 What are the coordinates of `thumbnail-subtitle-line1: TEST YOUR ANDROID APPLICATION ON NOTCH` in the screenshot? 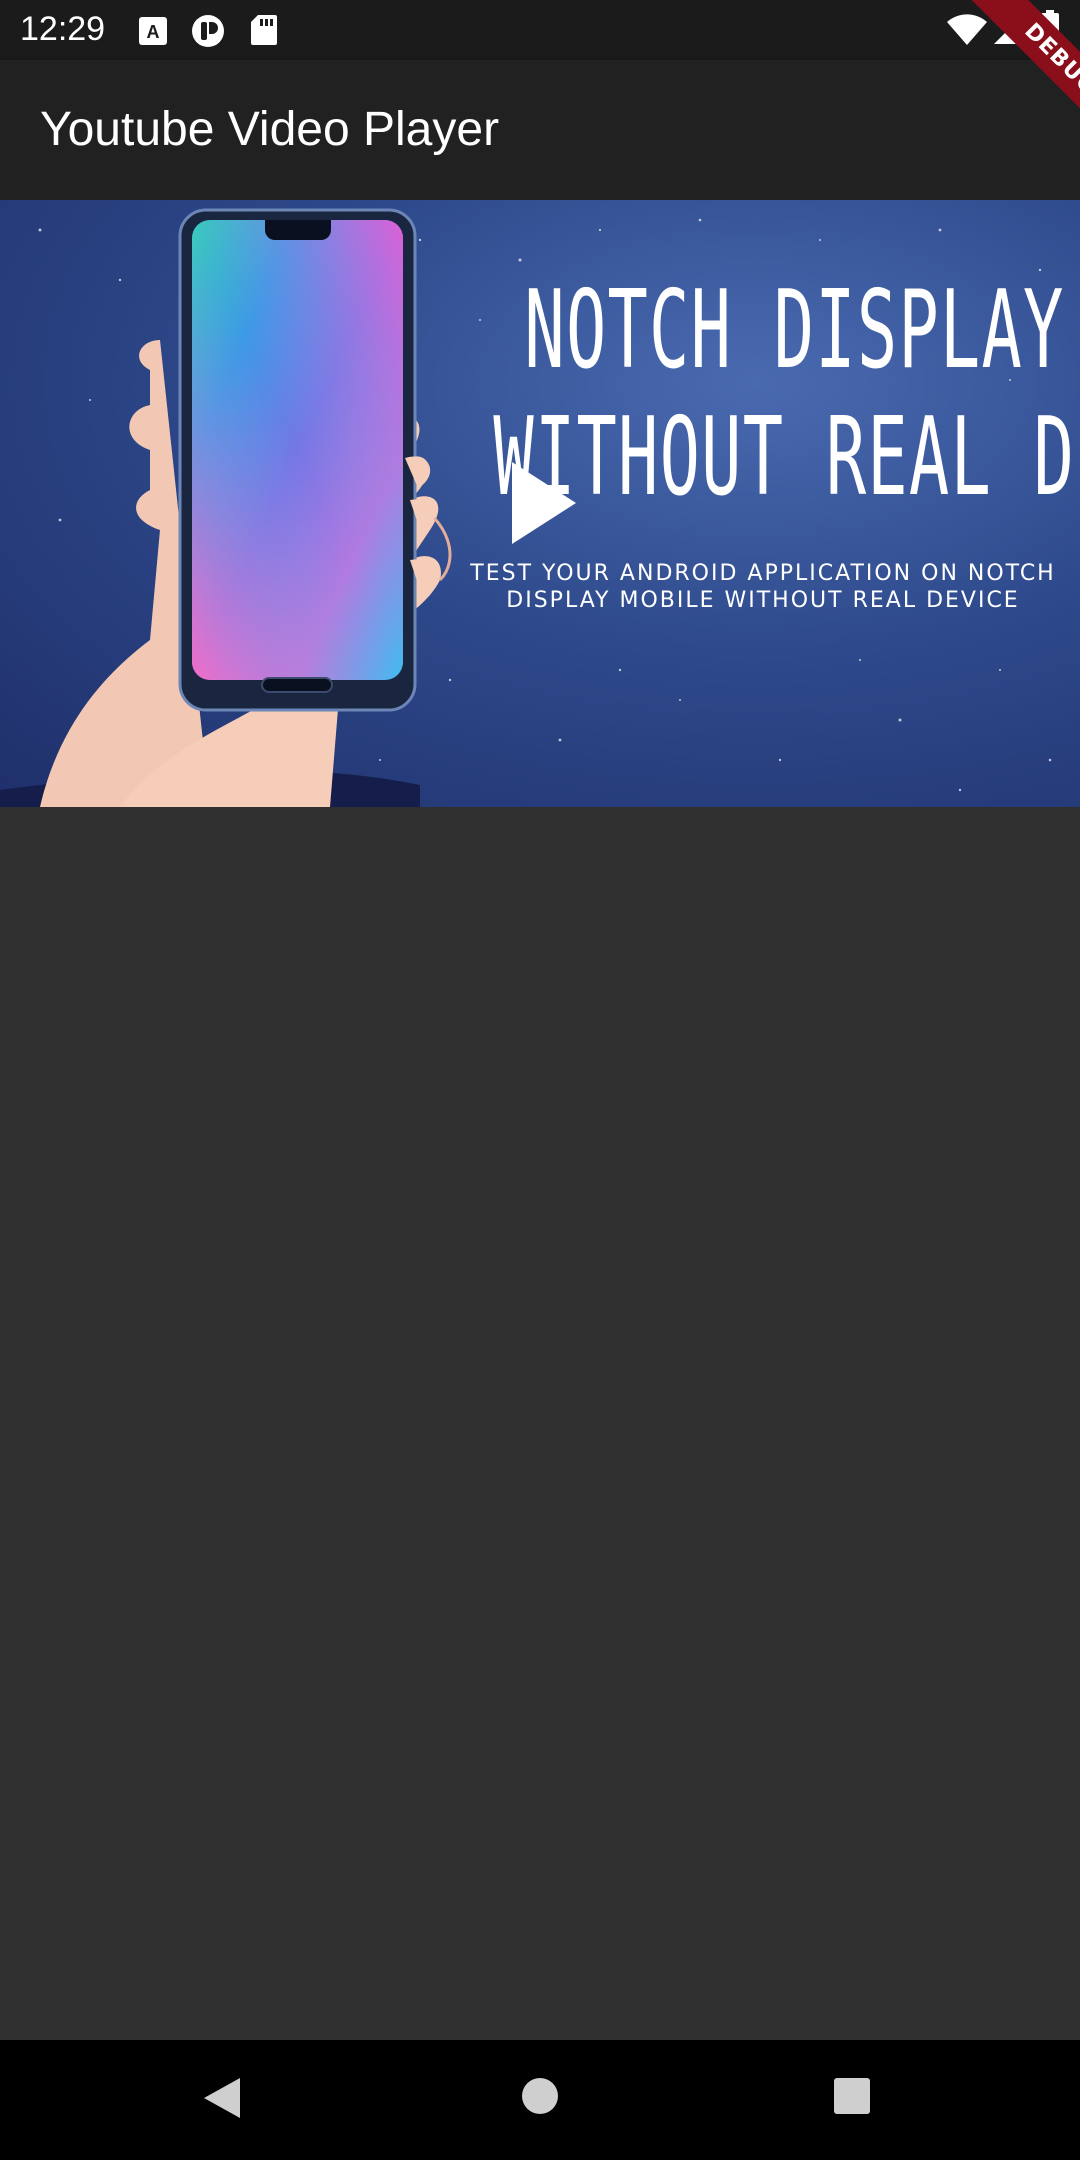 It's located at (763, 573).